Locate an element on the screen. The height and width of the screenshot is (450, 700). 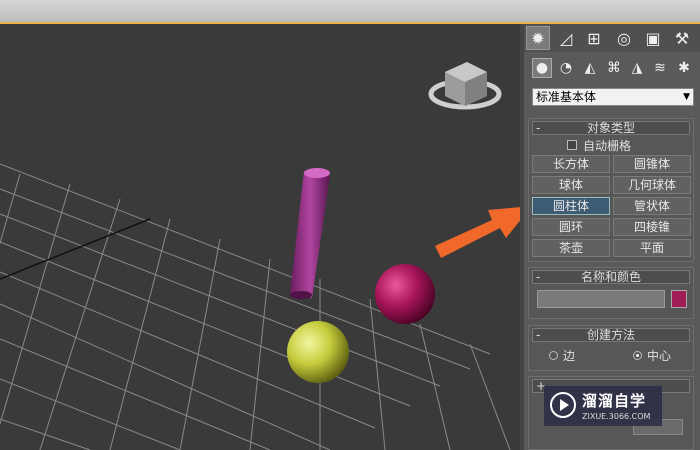
spacewarps-icon: ≋ is located at coordinates (660, 68).